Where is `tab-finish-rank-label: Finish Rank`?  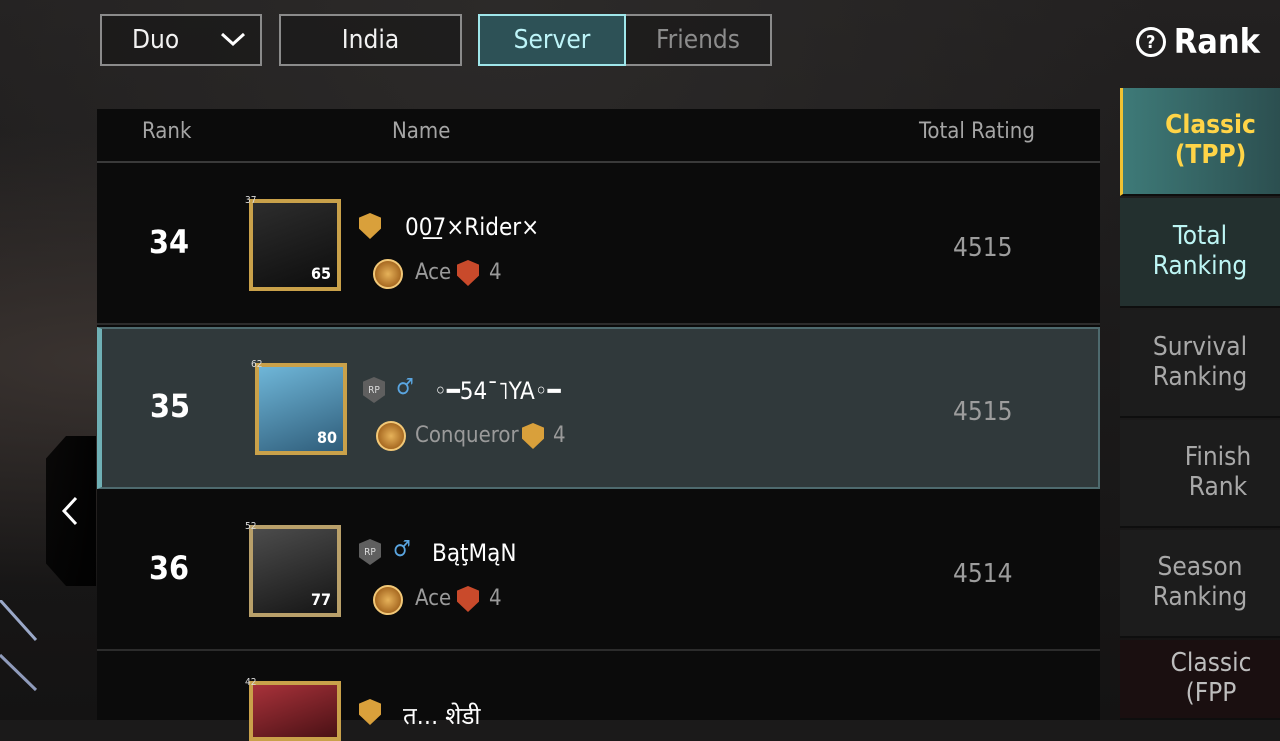
tab-finish-rank-label: Finish Rank is located at coordinates (1218, 472).